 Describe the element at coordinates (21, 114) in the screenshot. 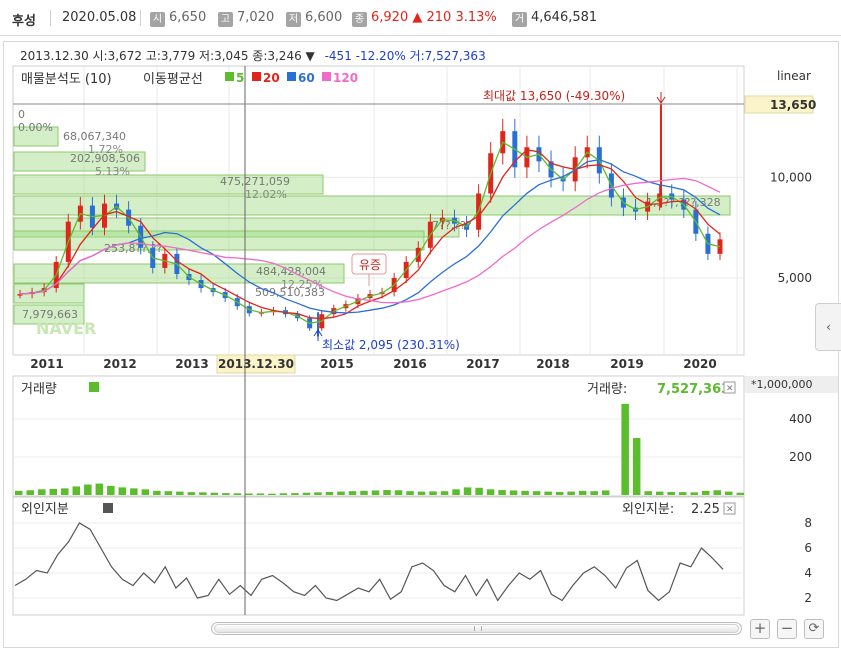

I see `profile-zero-label: 0` at that location.